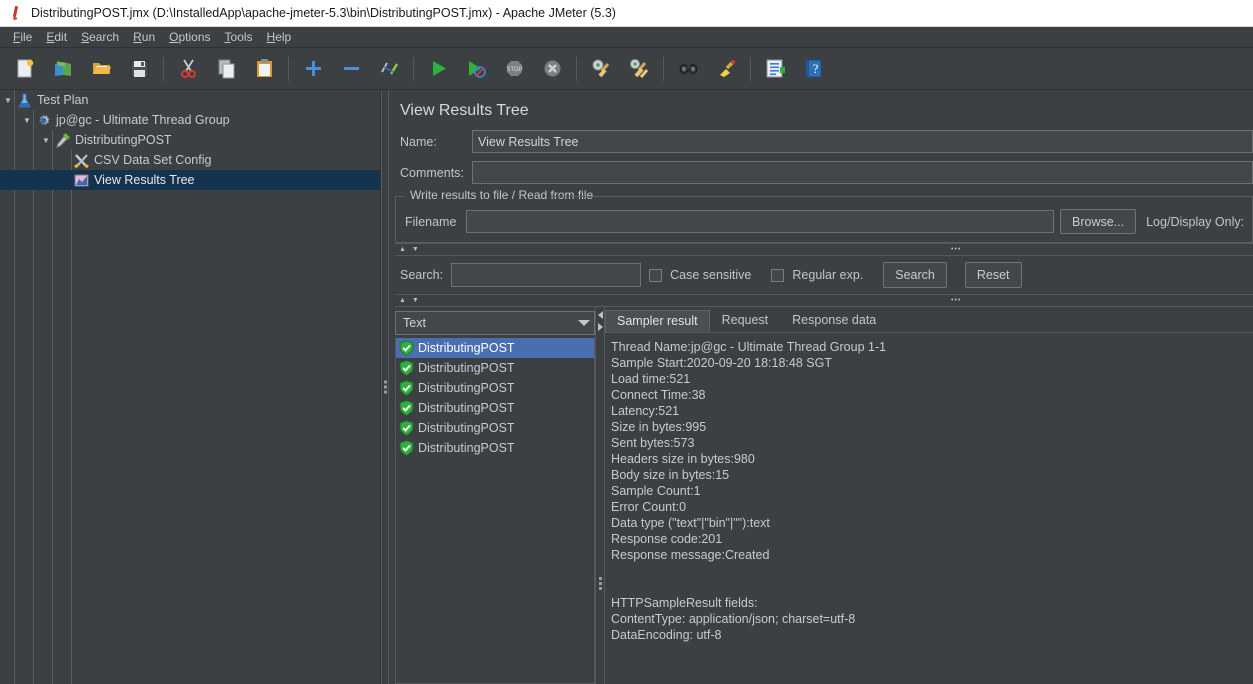 This screenshot has width=1253, height=684. What do you see at coordinates (600, 495) in the screenshot?
I see `results-splitter-handle` at bounding box center [600, 495].